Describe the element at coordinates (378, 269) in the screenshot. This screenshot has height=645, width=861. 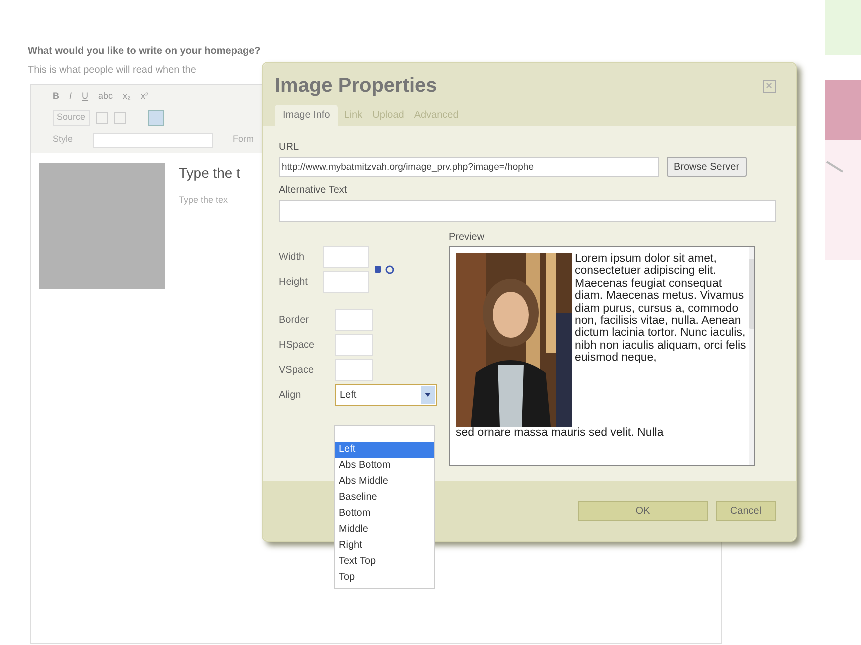
I see `lock-icon` at that location.